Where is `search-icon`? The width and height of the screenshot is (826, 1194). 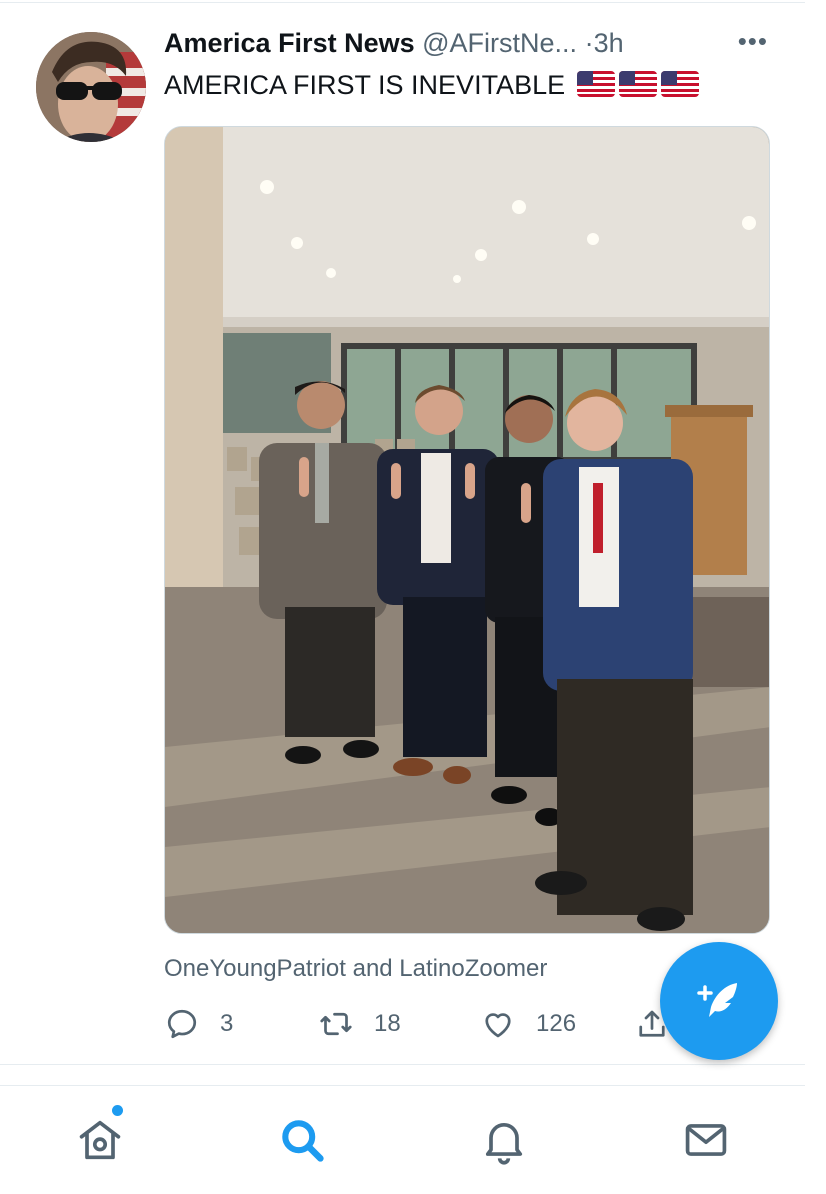
search-icon is located at coordinates (303, 1141).